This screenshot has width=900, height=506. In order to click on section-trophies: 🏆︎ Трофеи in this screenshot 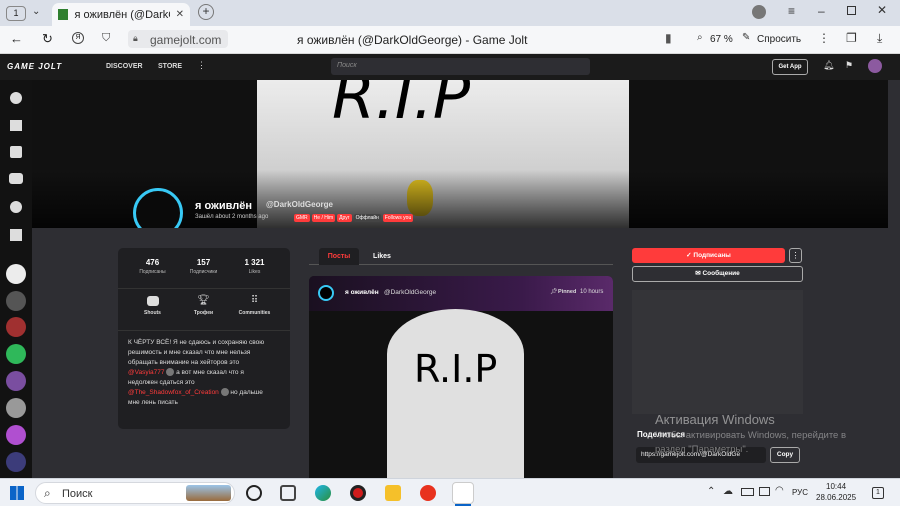, I will do `click(203, 306)`.